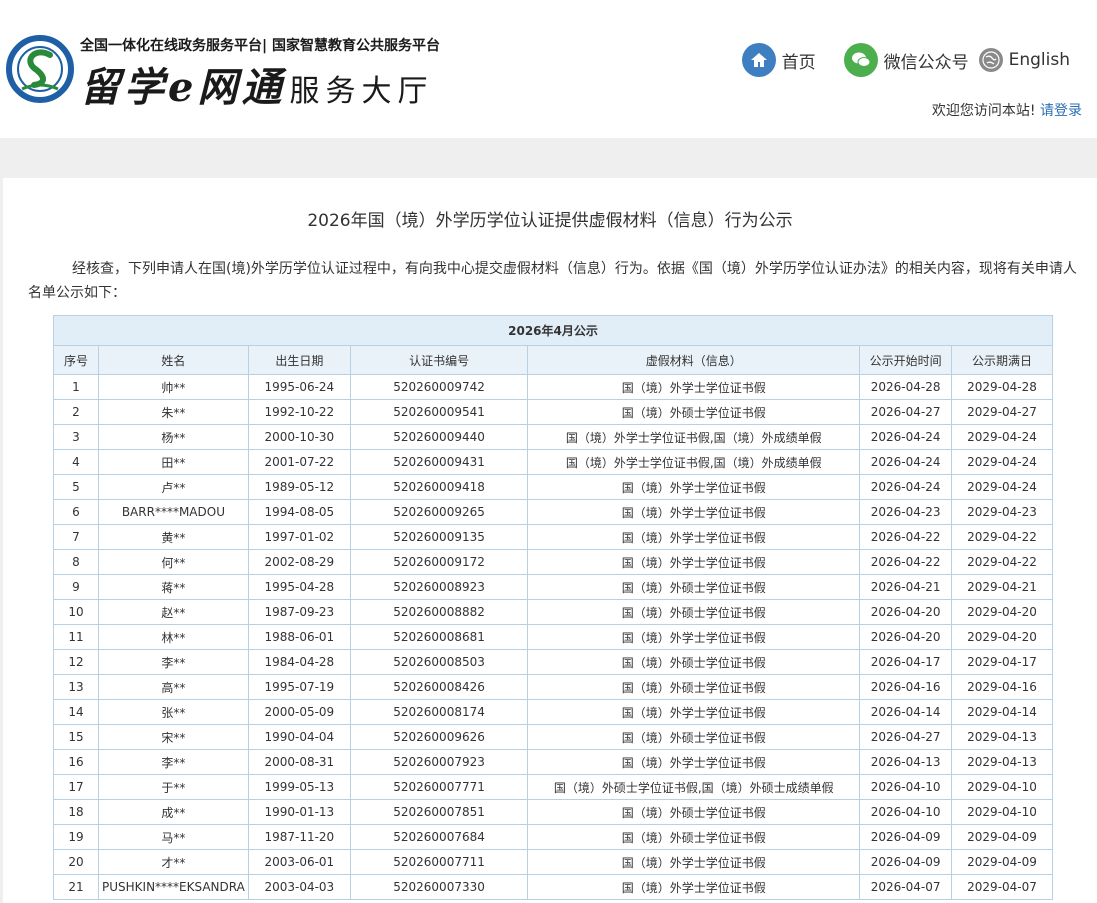 The width and height of the screenshot is (1097, 903). I want to click on cell-end-date: 2029-04-20, so click(1002, 637).